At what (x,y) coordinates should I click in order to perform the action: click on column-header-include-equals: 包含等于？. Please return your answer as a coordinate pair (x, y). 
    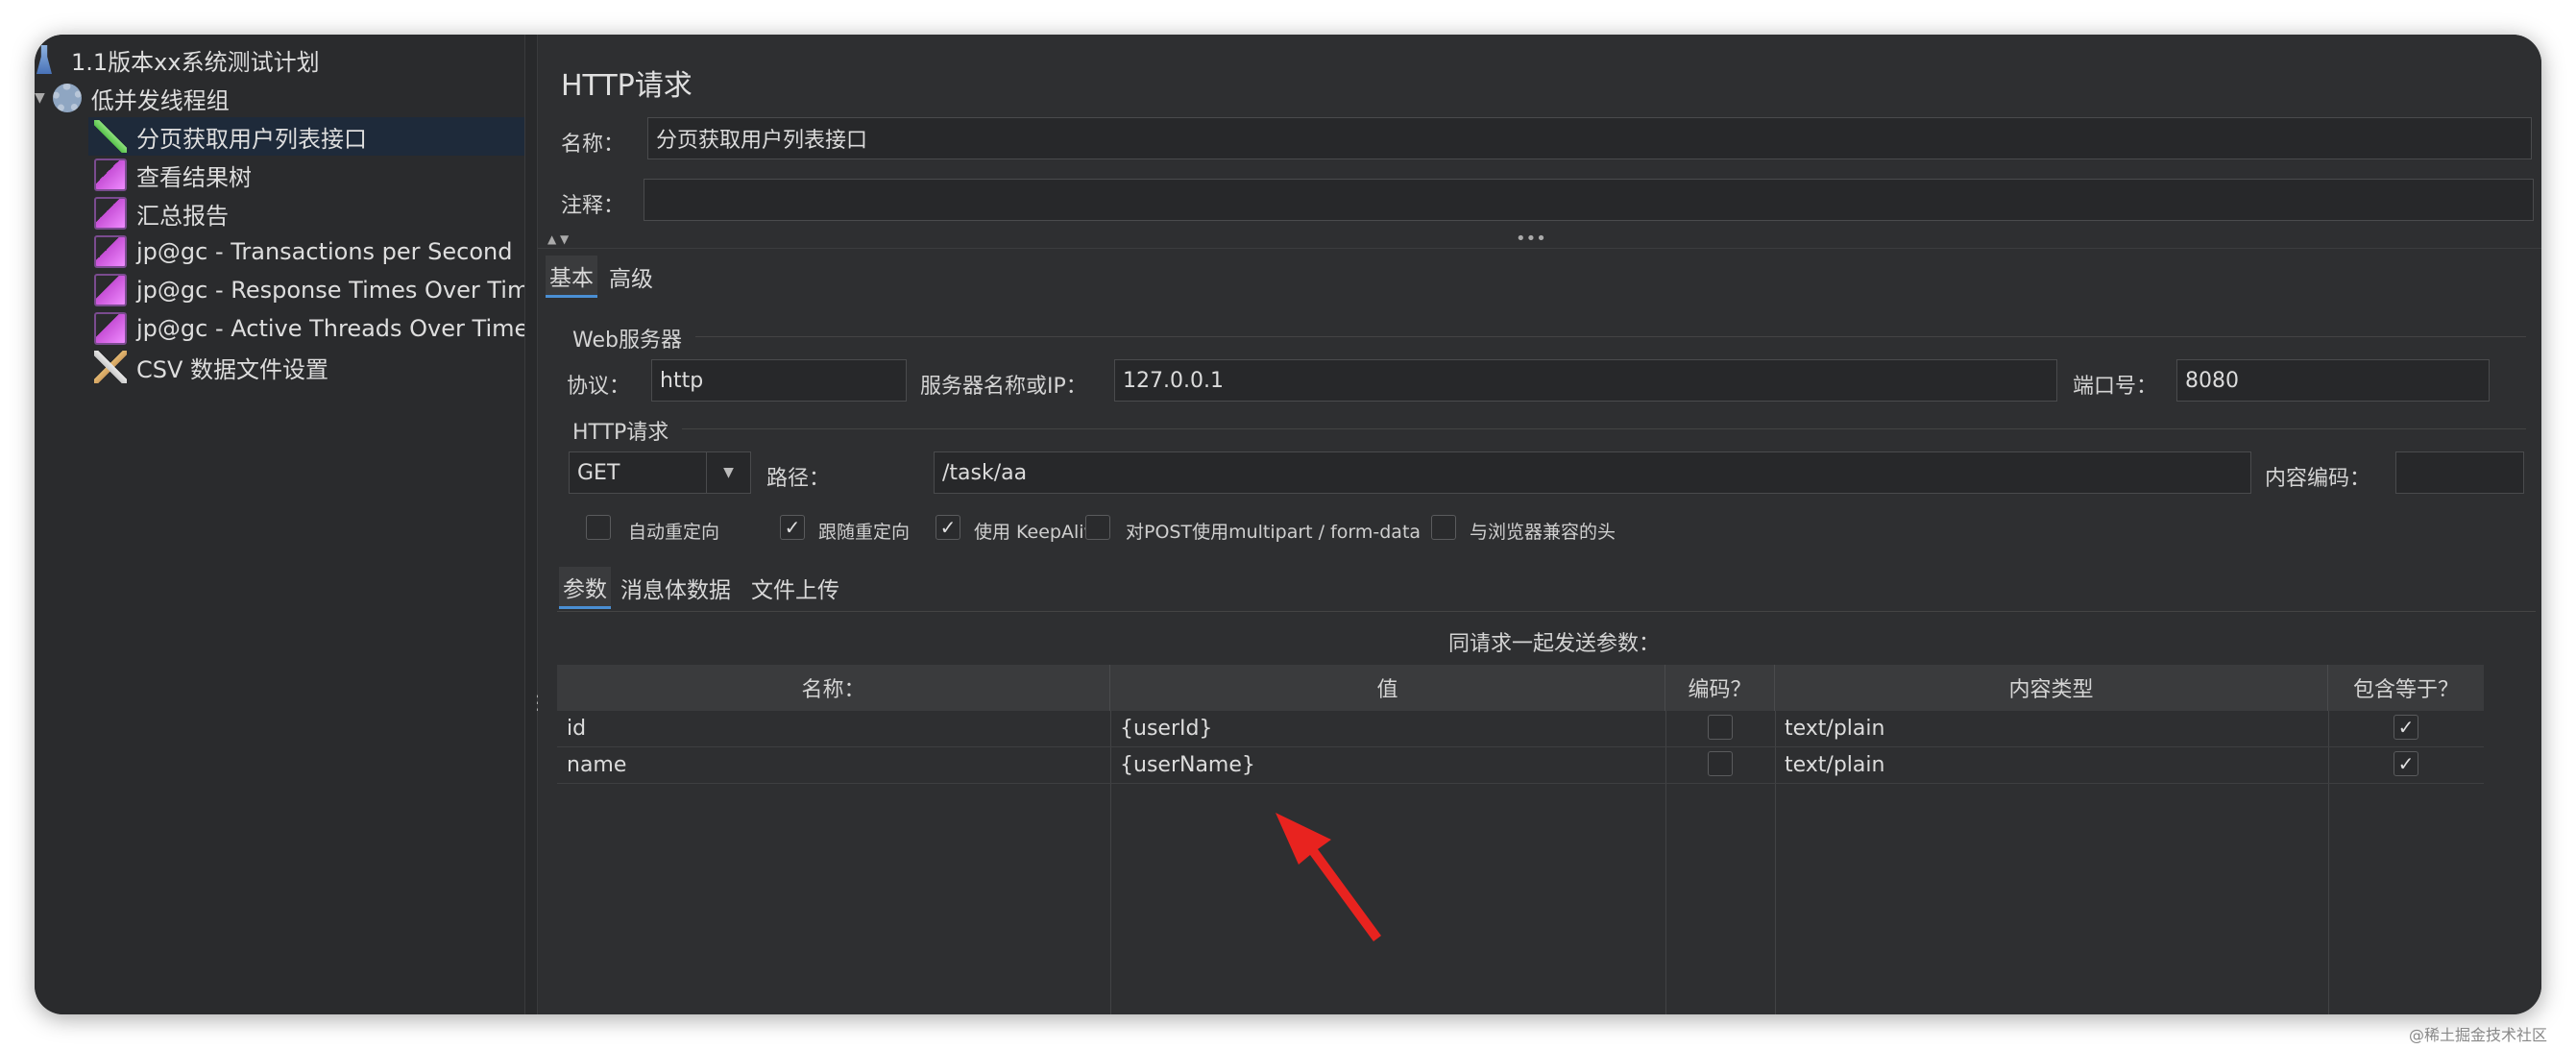
    Looking at the image, I should click on (2406, 688).